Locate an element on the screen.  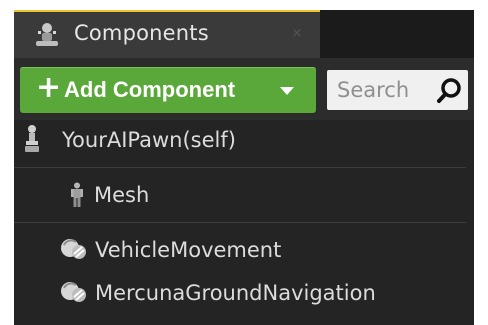
tree-item-label: Mesh is located at coordinates (121, 195).